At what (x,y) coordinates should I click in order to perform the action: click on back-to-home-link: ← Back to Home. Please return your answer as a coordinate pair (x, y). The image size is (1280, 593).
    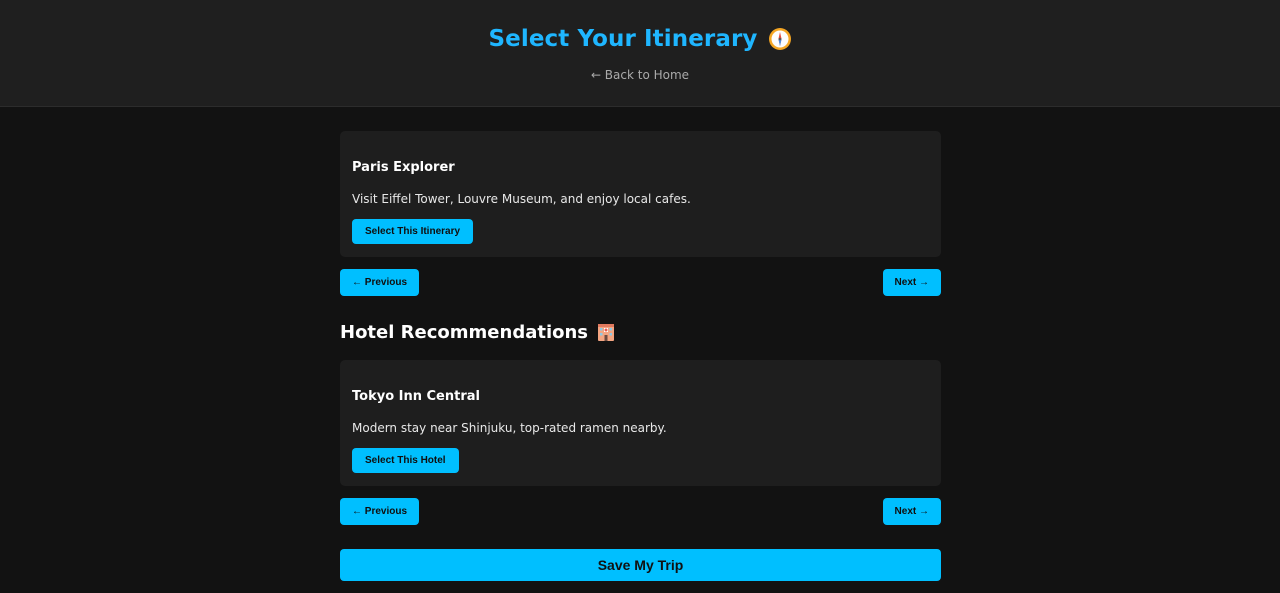
    Looking at the image, I should click on (640, 75).